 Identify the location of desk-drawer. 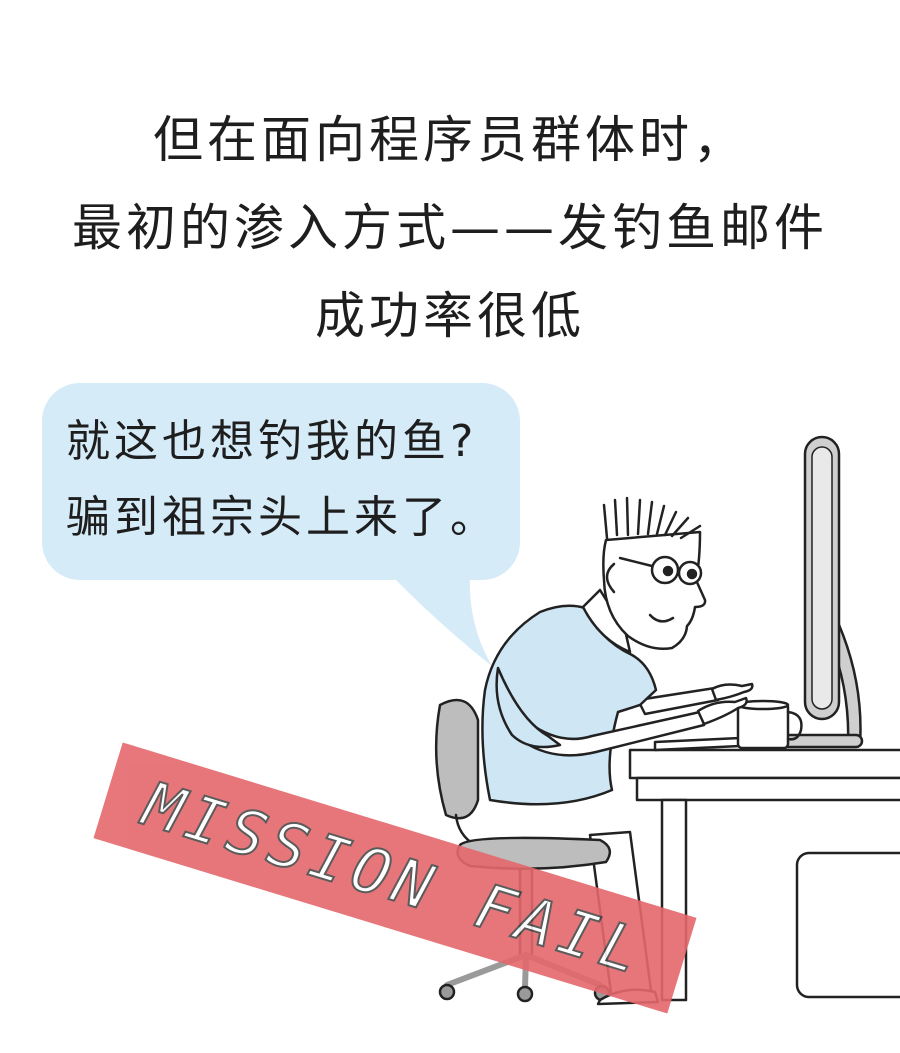
(847, 925).